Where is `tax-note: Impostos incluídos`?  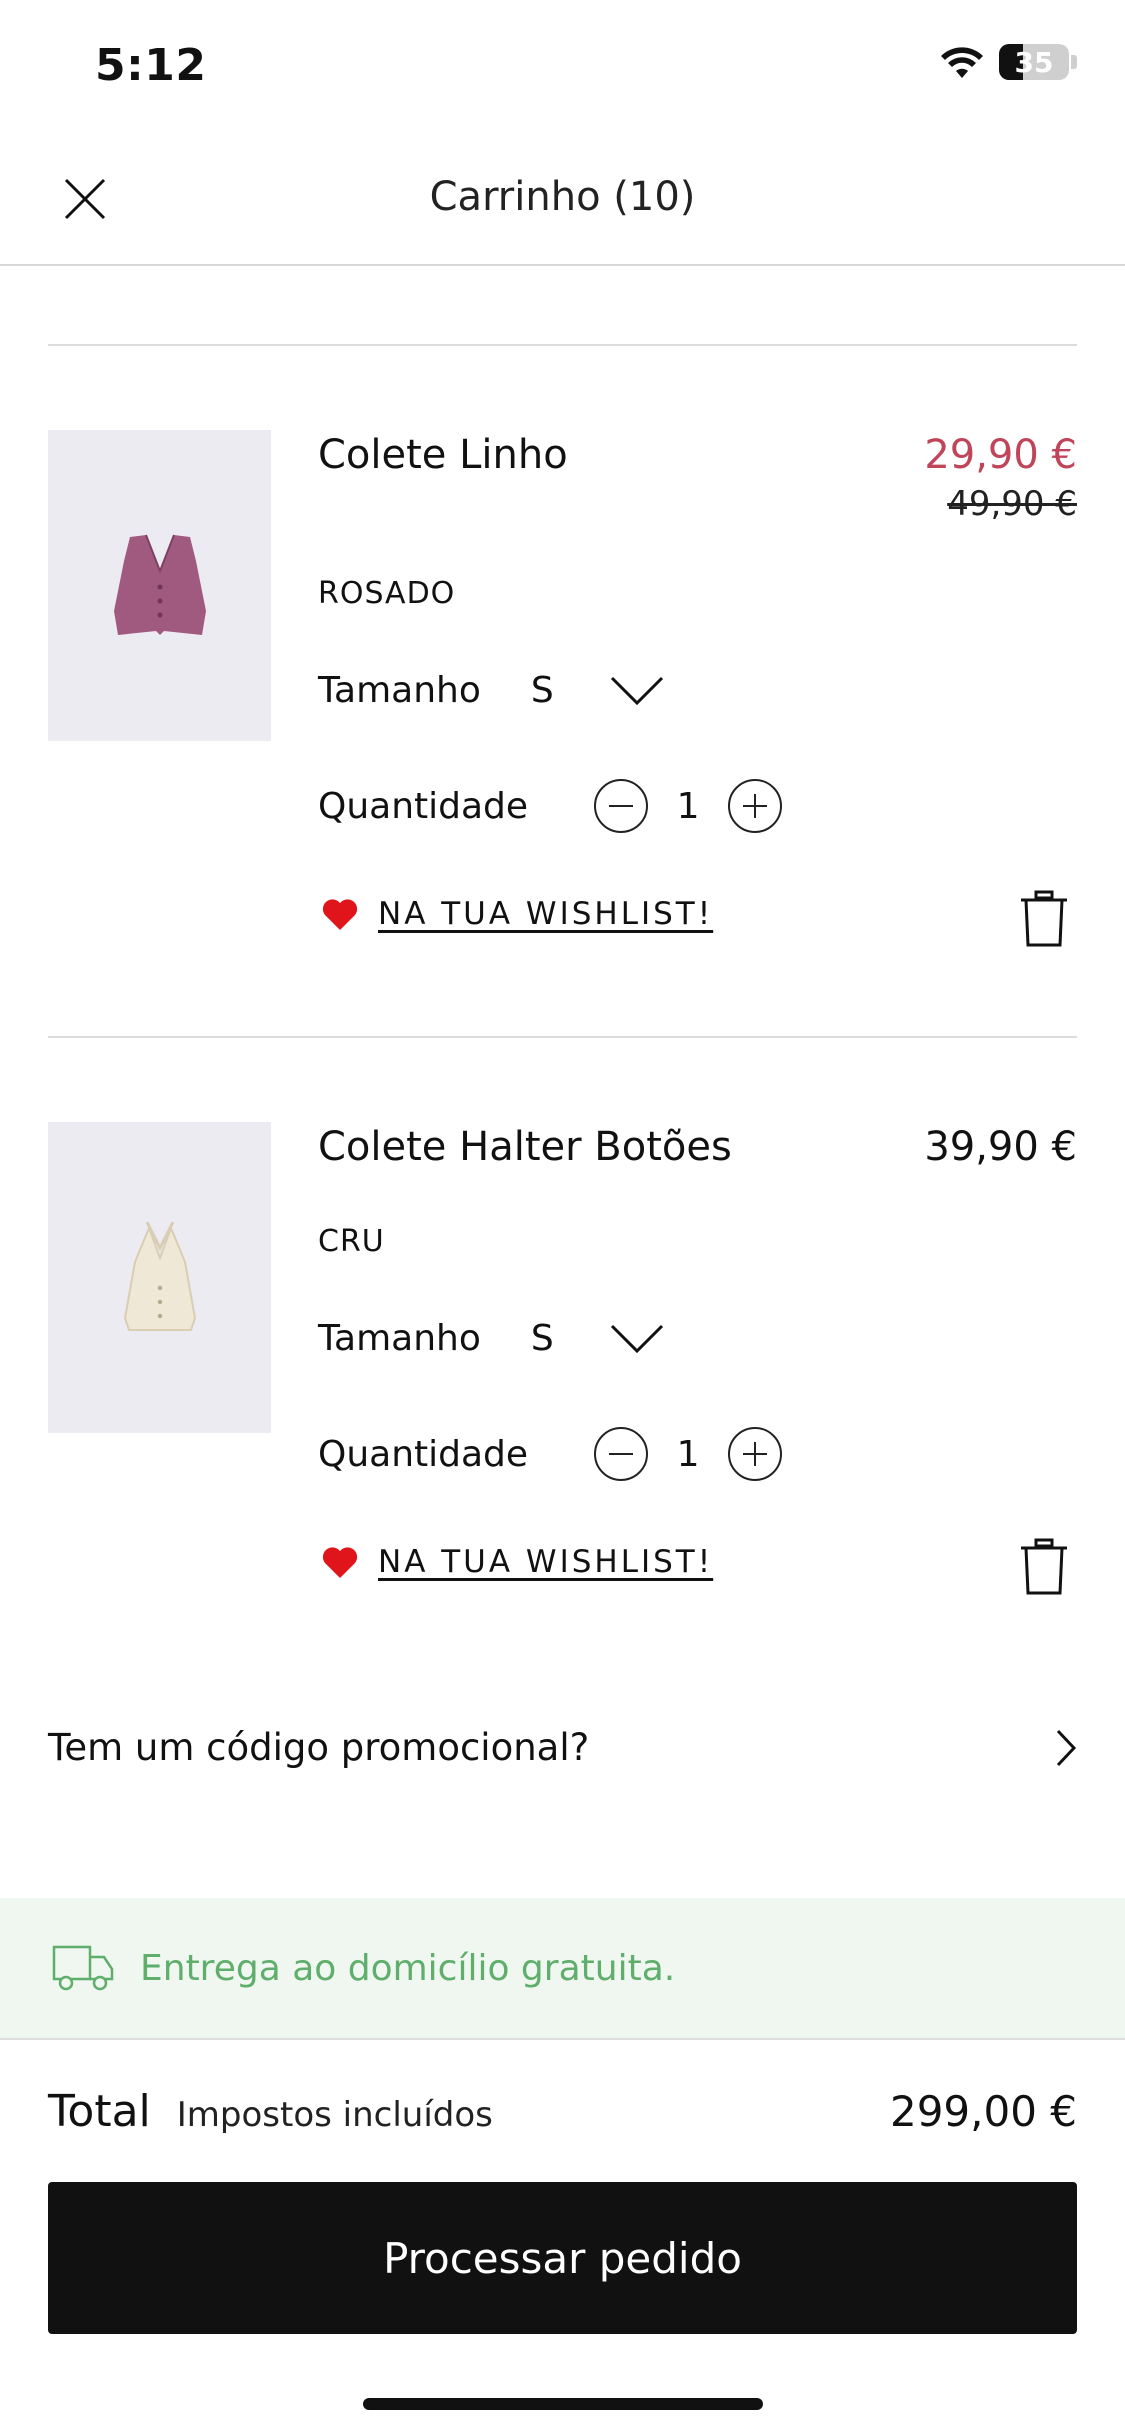 tax-note: Impostos incluídos is located at coordinates (334, 2115).